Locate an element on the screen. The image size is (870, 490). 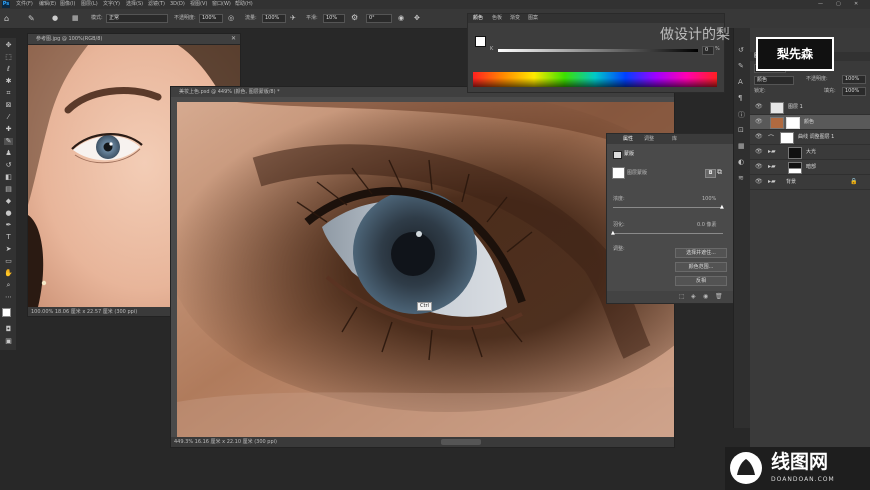
settings-icon: ⚙ is located at coordinates (354, 17).